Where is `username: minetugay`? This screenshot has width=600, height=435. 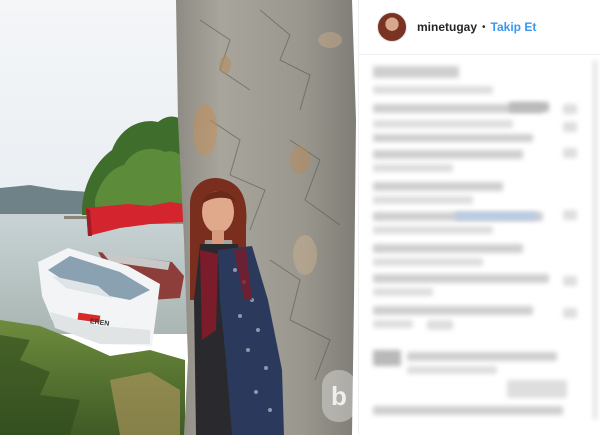 username: minetugay is located at coordinates (447, 27).